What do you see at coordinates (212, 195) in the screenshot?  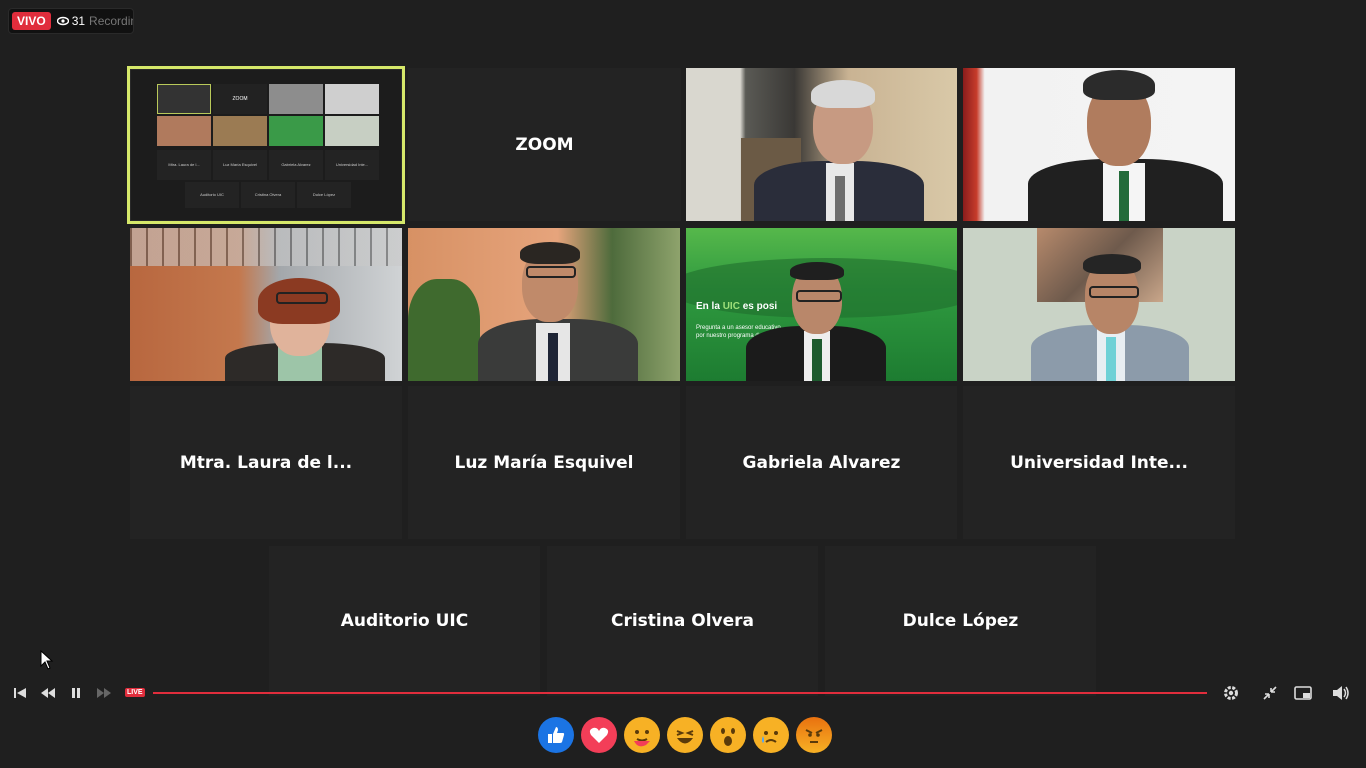 I see `thumb-name: Auditorio UIC` at bounding box center [212, 195].